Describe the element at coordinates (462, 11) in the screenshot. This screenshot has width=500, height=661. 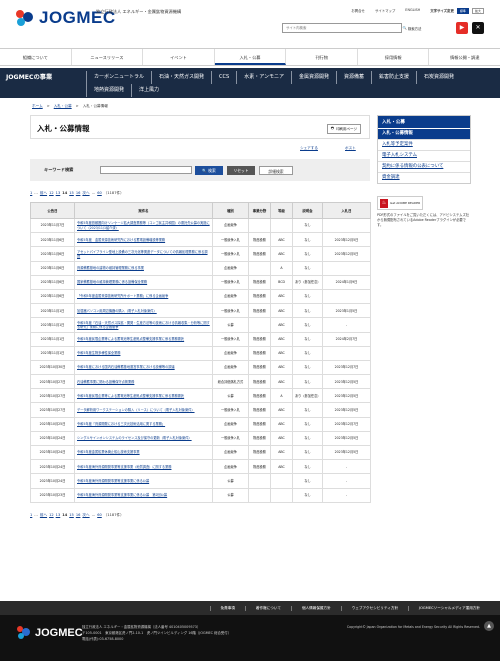
I see `font-size-standard-button: 標準` at that location.